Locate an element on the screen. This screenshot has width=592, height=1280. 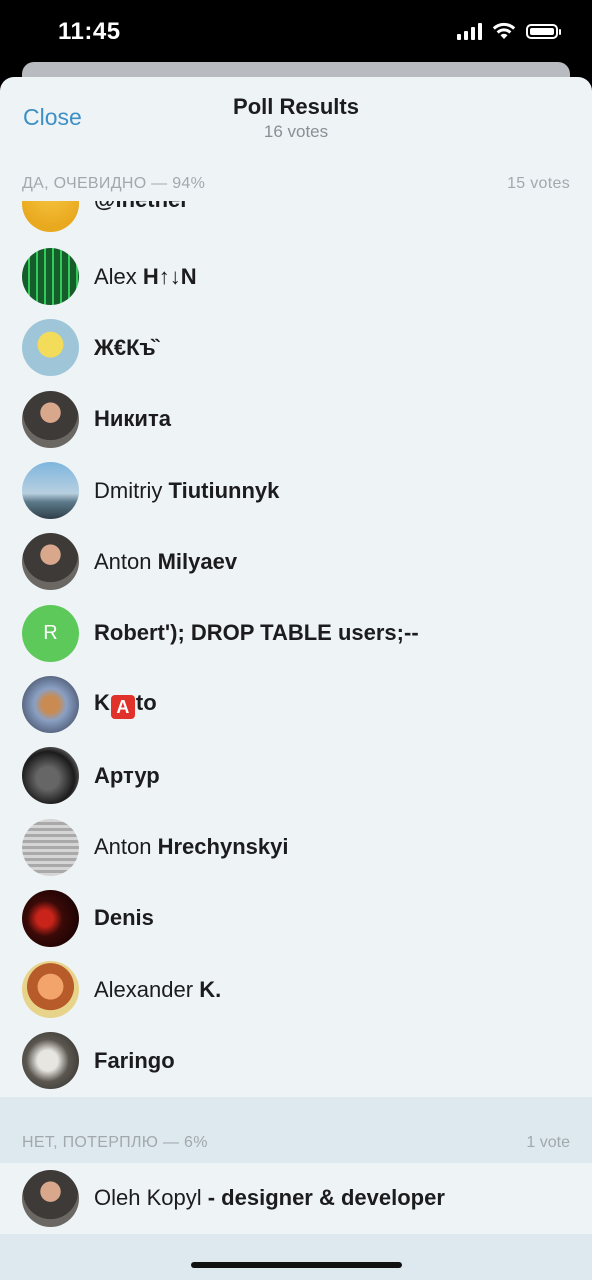
voter-name: Dmitriy Tiutiunnyk is located at coordinates (187, 490).